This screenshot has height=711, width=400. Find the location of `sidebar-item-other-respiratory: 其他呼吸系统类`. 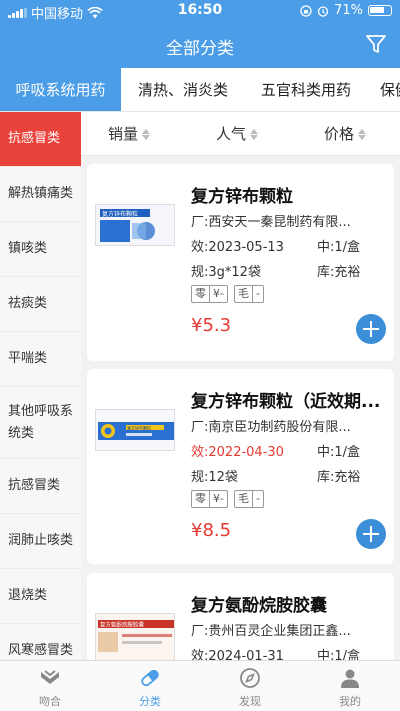

sidebar-item-other-respiratory: 其他呼吸系统类 is located at coordinates (40, 423).